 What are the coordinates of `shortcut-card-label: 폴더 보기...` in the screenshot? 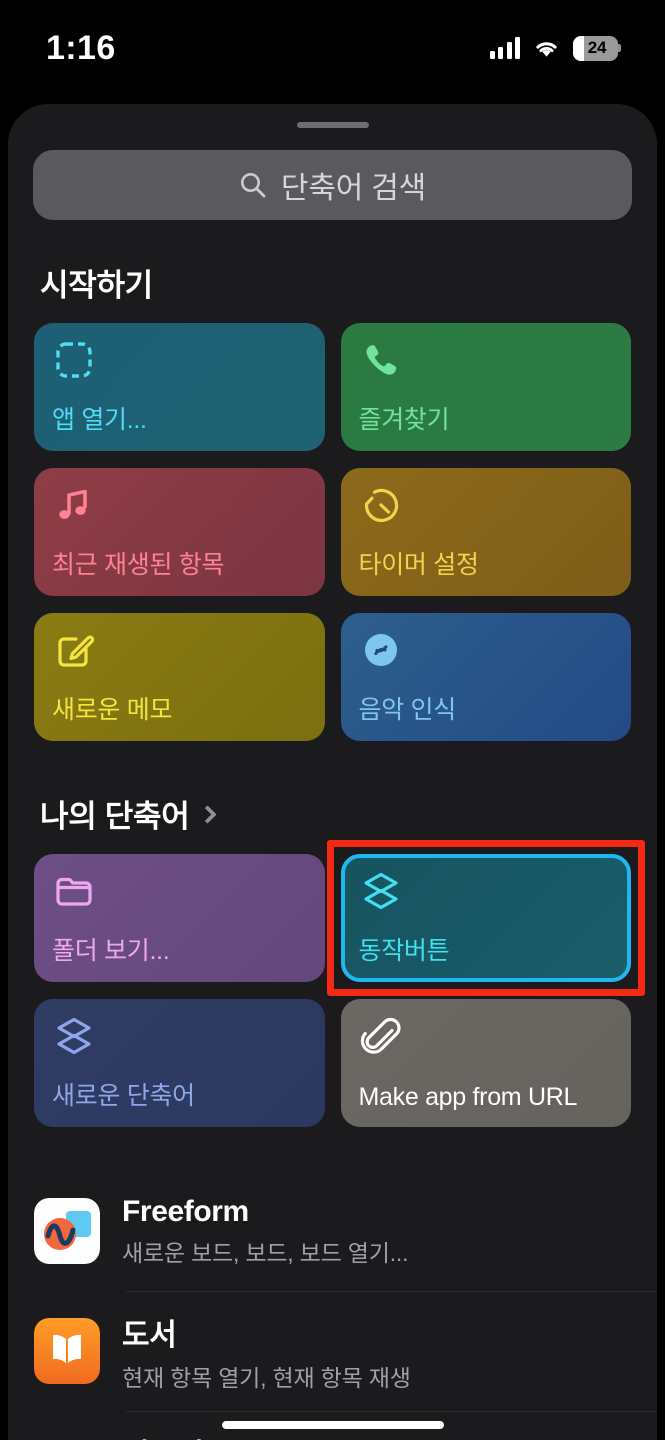 It's located at (111, 951).